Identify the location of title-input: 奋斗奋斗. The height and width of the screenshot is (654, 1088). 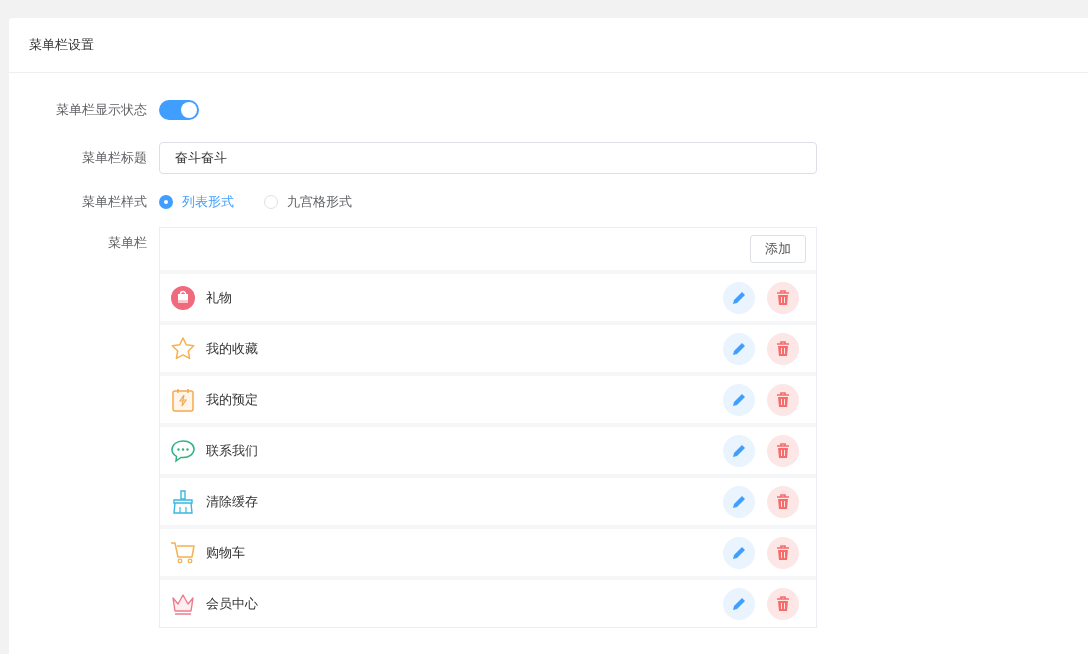
(488, 158).